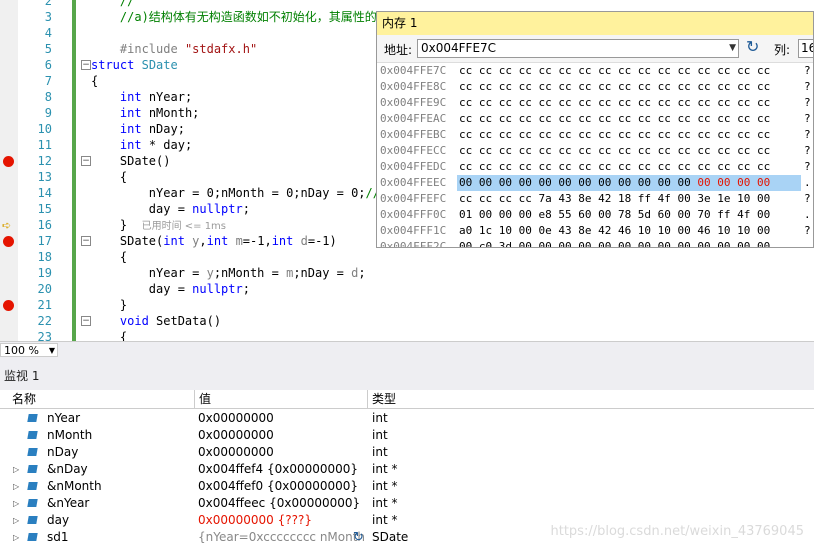 This screenshot has height=549, width=814. Describe the element at coordinates (214, 241) in the screenshot. I see `code-text: SDate(int y,int m=-1,int d=-1)` at that location.